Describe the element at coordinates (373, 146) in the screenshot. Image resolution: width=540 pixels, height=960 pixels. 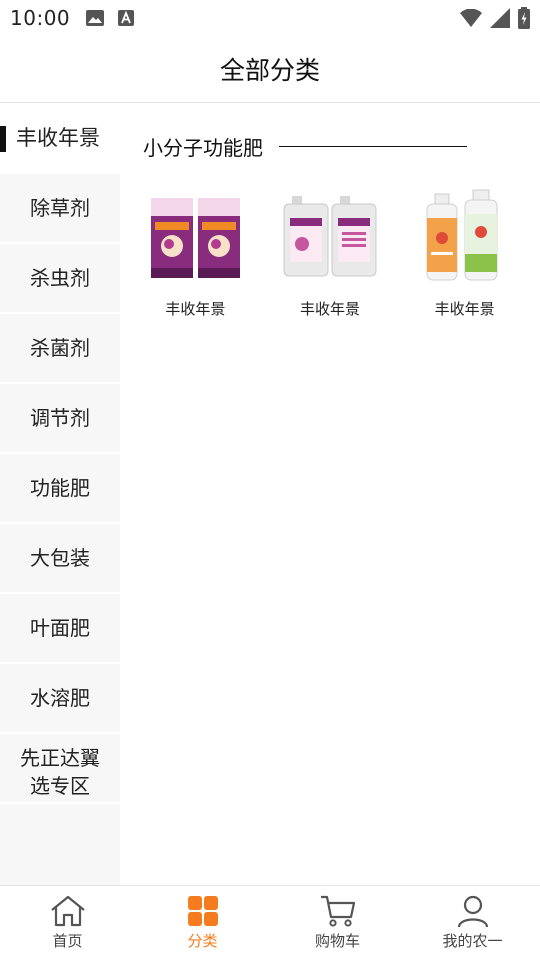
I see `section-divider` at that location.